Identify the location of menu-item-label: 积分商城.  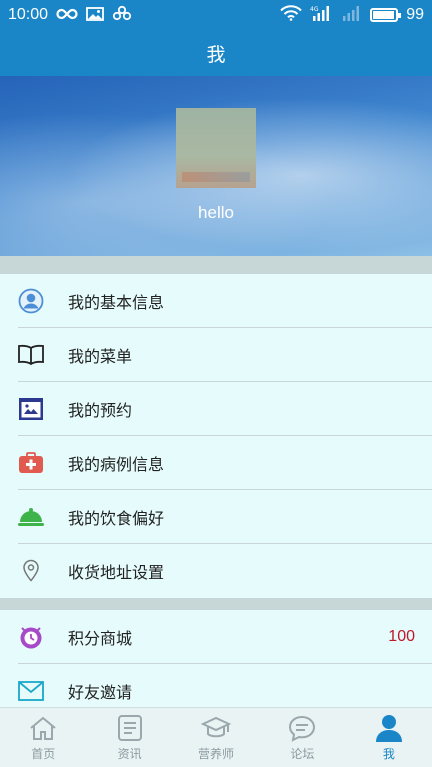
(100, 638).